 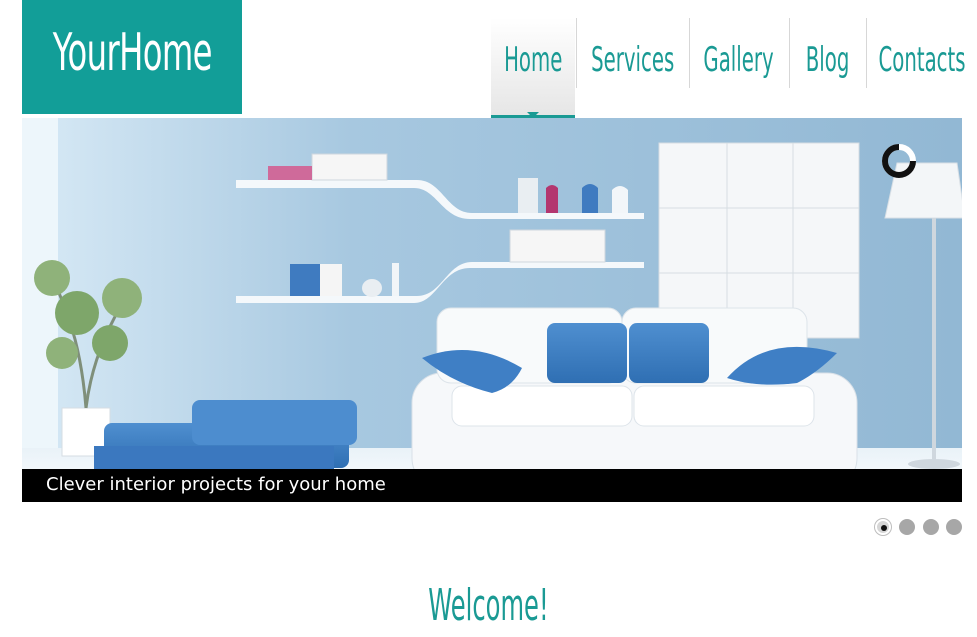 I want to click on loading-spinner-icon, so click(x=899, y=161).